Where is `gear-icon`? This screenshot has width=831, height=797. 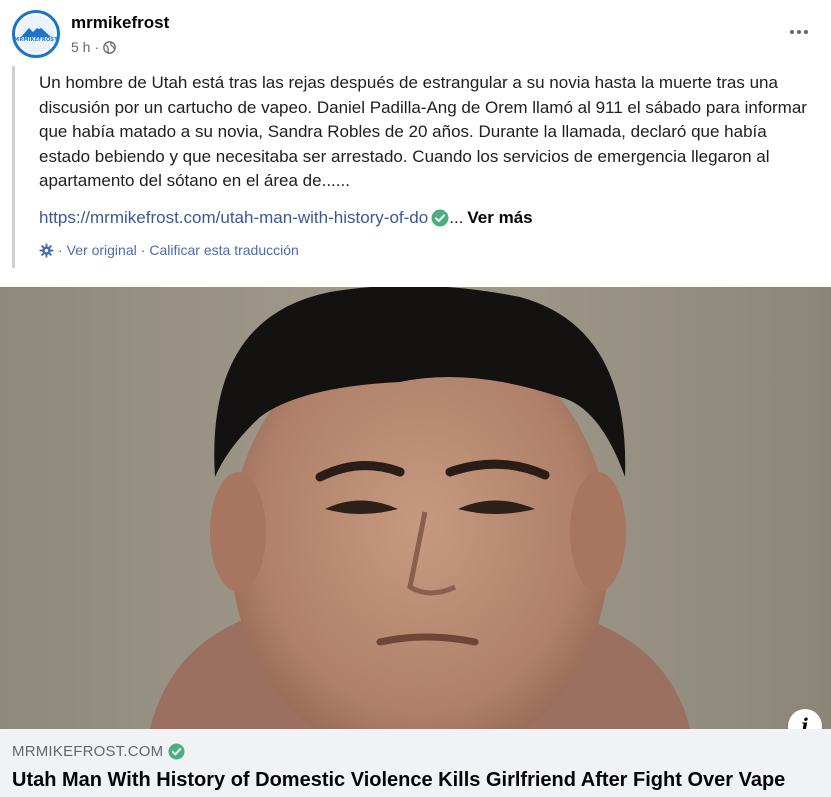 gear-icon is located at coordinates (46, 250).